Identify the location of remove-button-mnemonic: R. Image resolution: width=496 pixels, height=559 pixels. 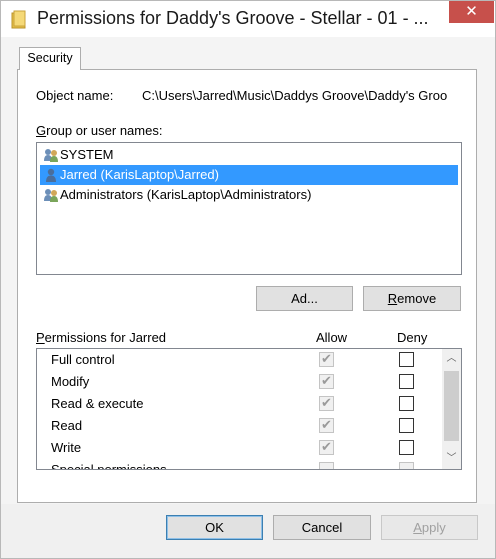
(392, 298).